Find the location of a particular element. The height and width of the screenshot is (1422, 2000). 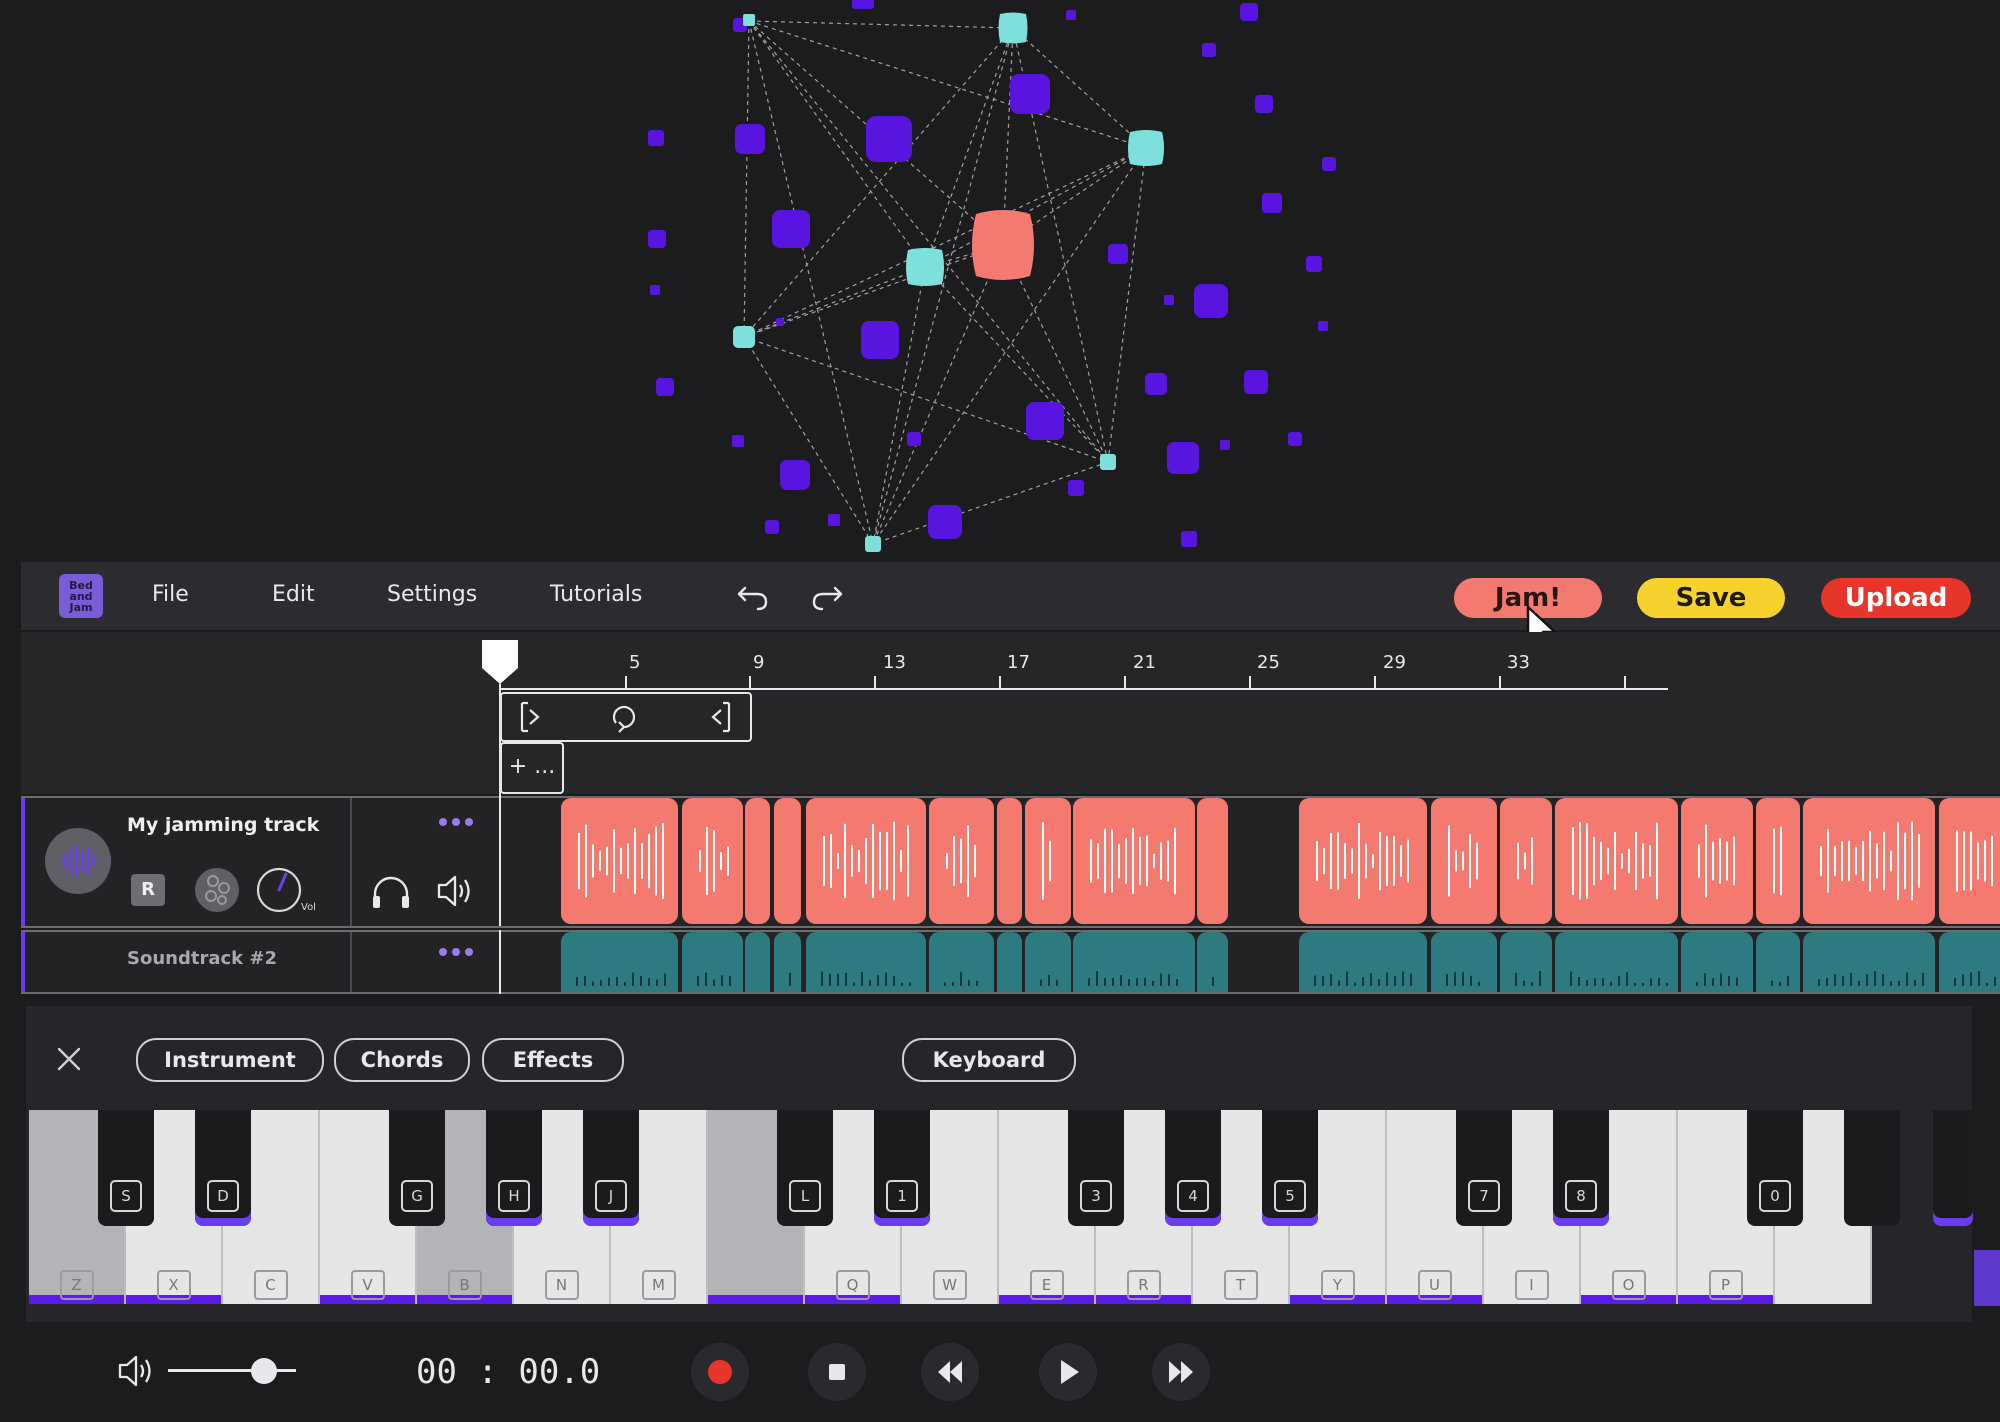

fast-forward-button is located at coordinates (1181, 1372).